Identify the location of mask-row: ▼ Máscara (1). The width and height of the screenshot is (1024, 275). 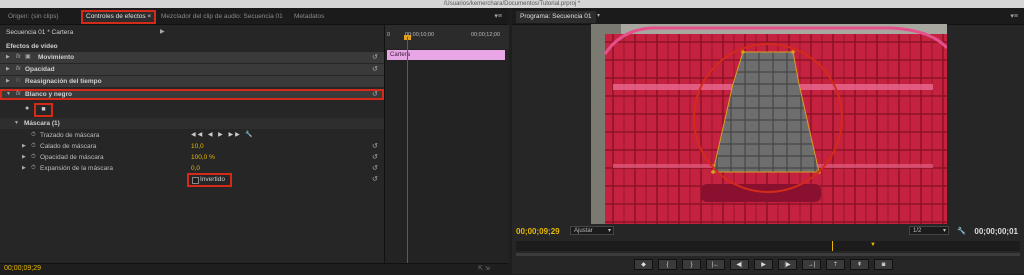
(192, 123).